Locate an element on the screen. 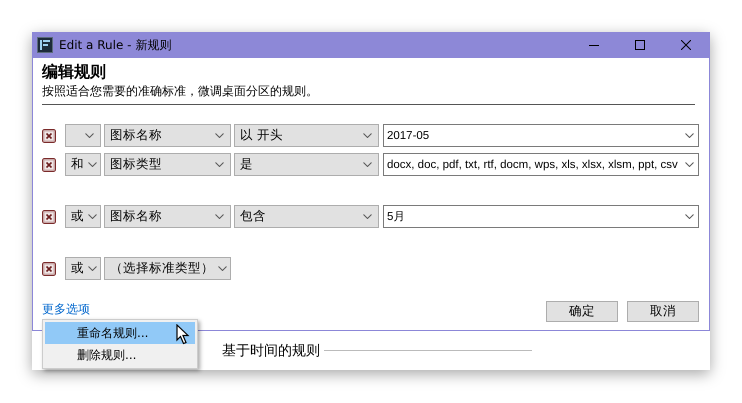 The image size is (742, 403). close-icon is located at coordinates (686, 45).